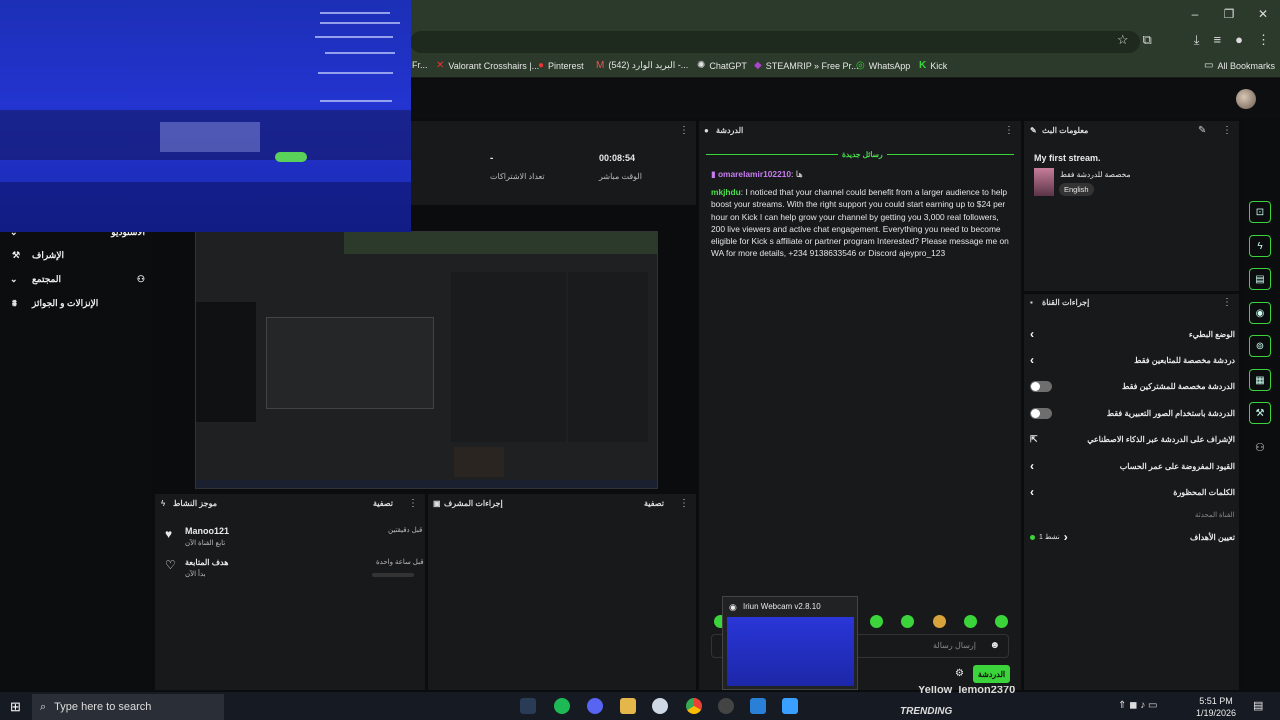 This screenshot has width=1280, height=720. I want to click on overlay-blur, so click(210, 137).